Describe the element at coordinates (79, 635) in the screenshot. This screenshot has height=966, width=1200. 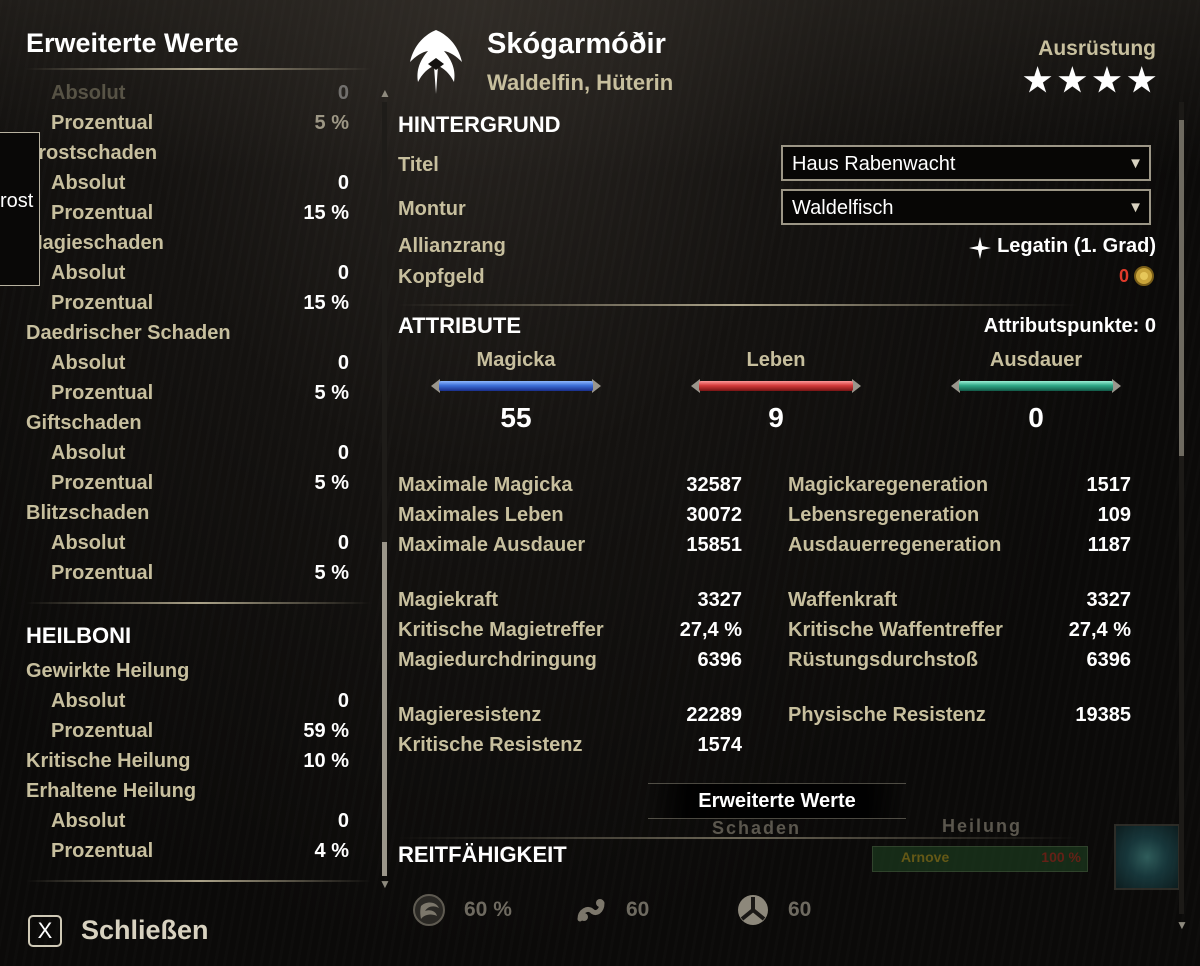
I see `heal-section-title: HEILBONI` at that location.